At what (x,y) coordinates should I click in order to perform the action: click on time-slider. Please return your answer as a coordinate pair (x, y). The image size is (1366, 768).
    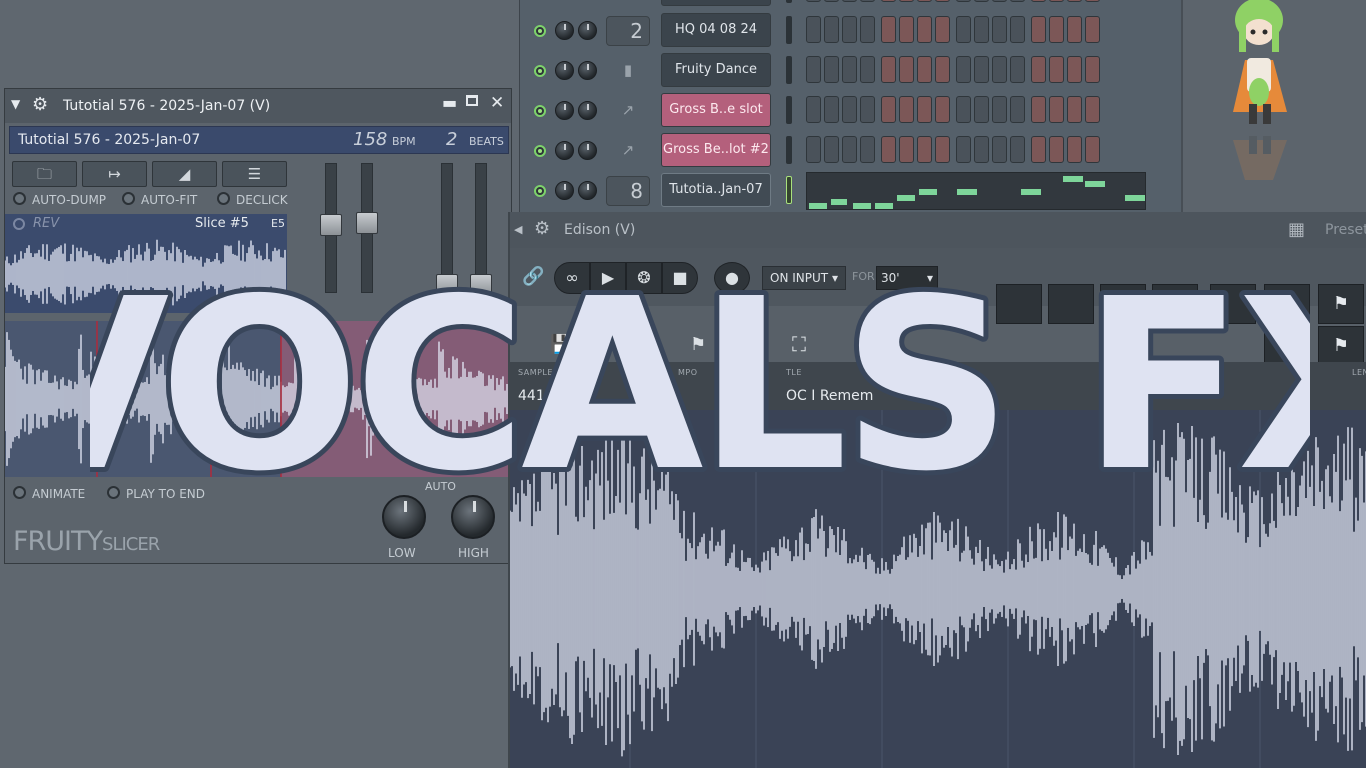
    Looking at the image, I should click on (367, 228).